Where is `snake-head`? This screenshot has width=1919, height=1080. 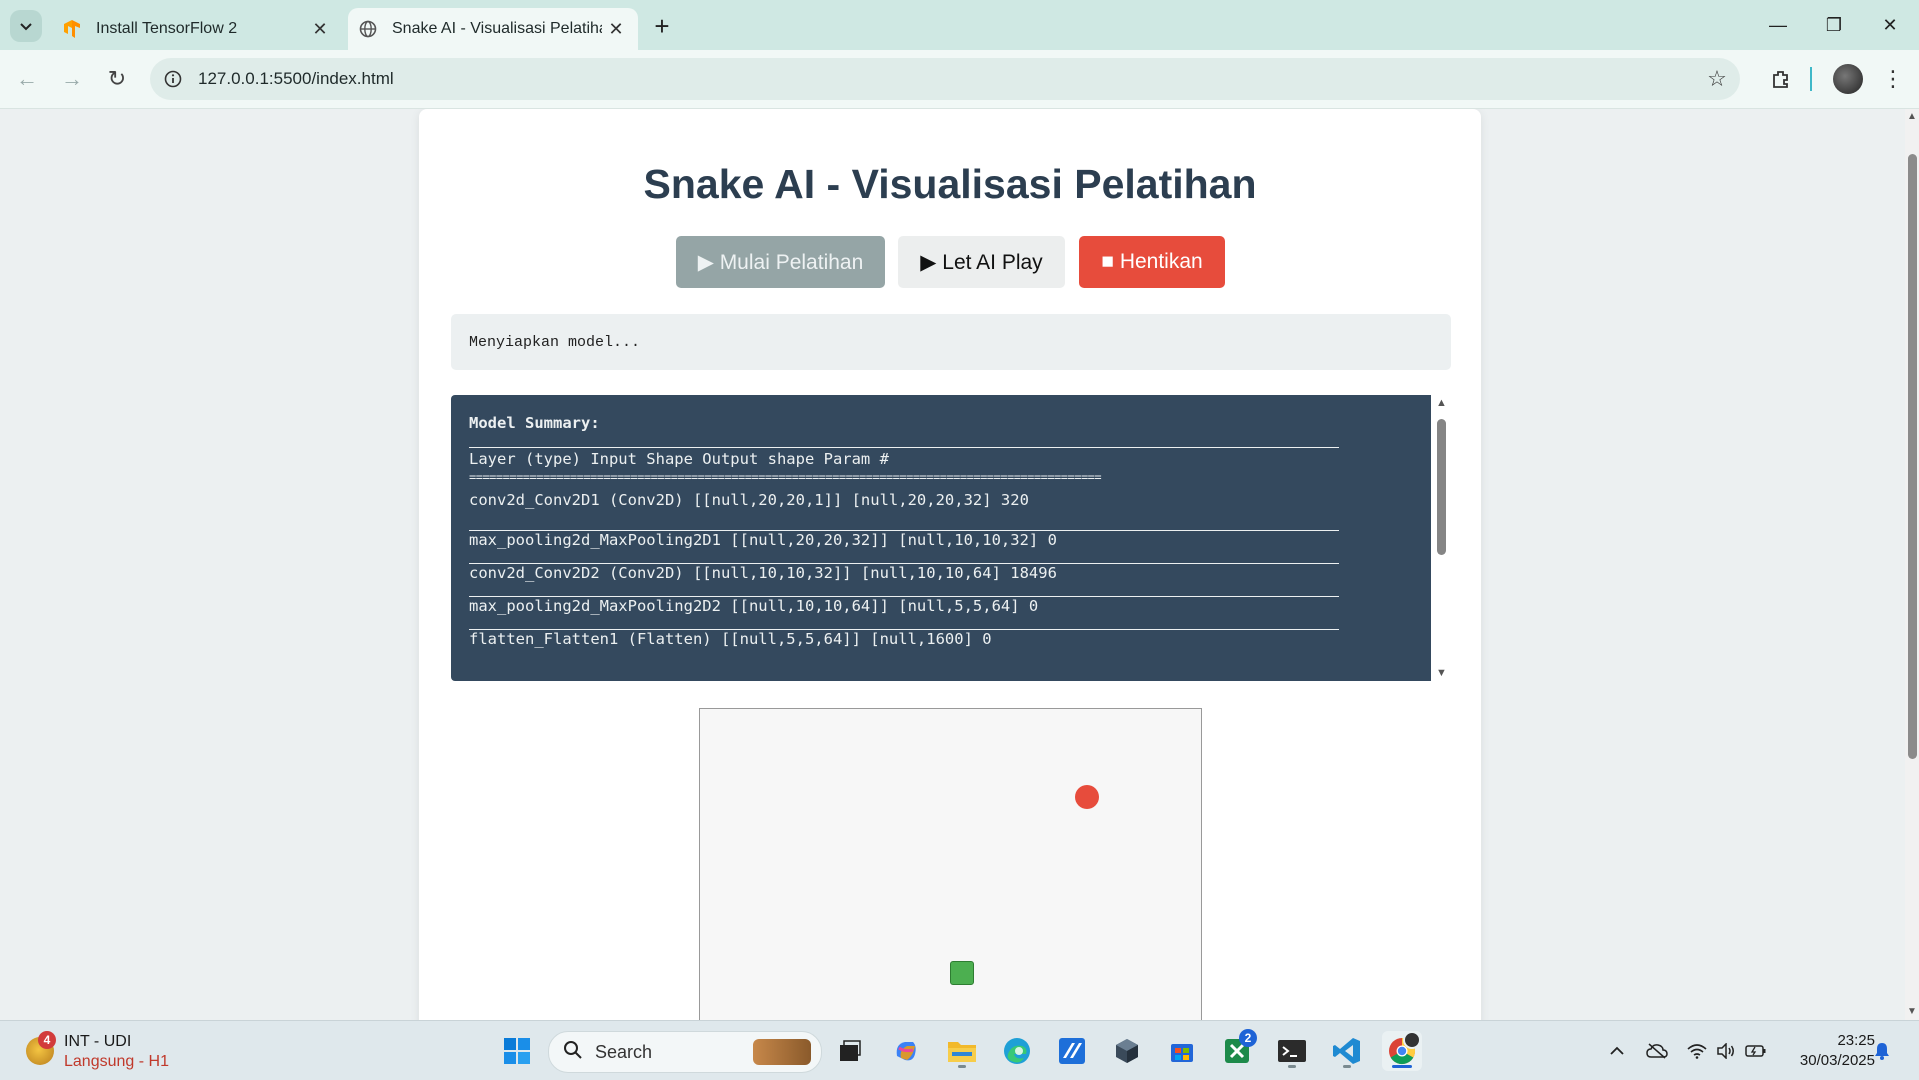 snake-head is located at coordinates (962, 973).